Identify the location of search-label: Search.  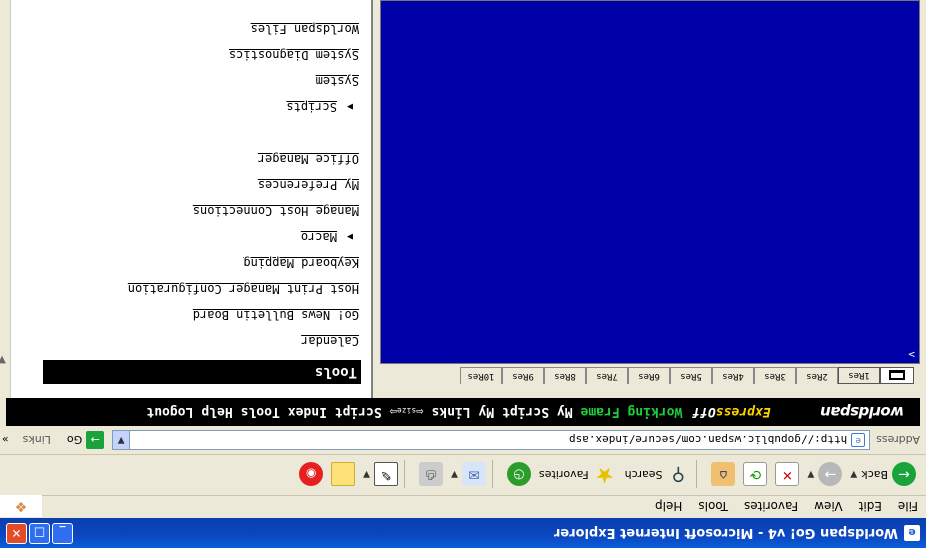
(643, 474).